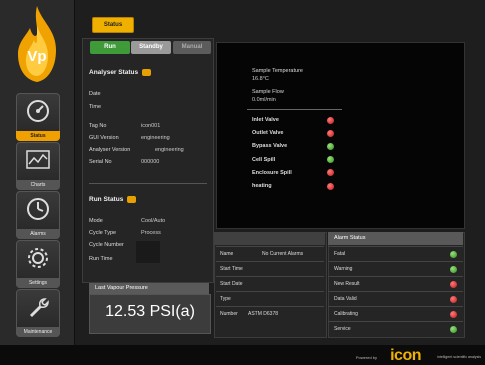  Describe the element at coordinates (395, 314) in the screenshot. I see `alarm-row: Calibrating` at that location.